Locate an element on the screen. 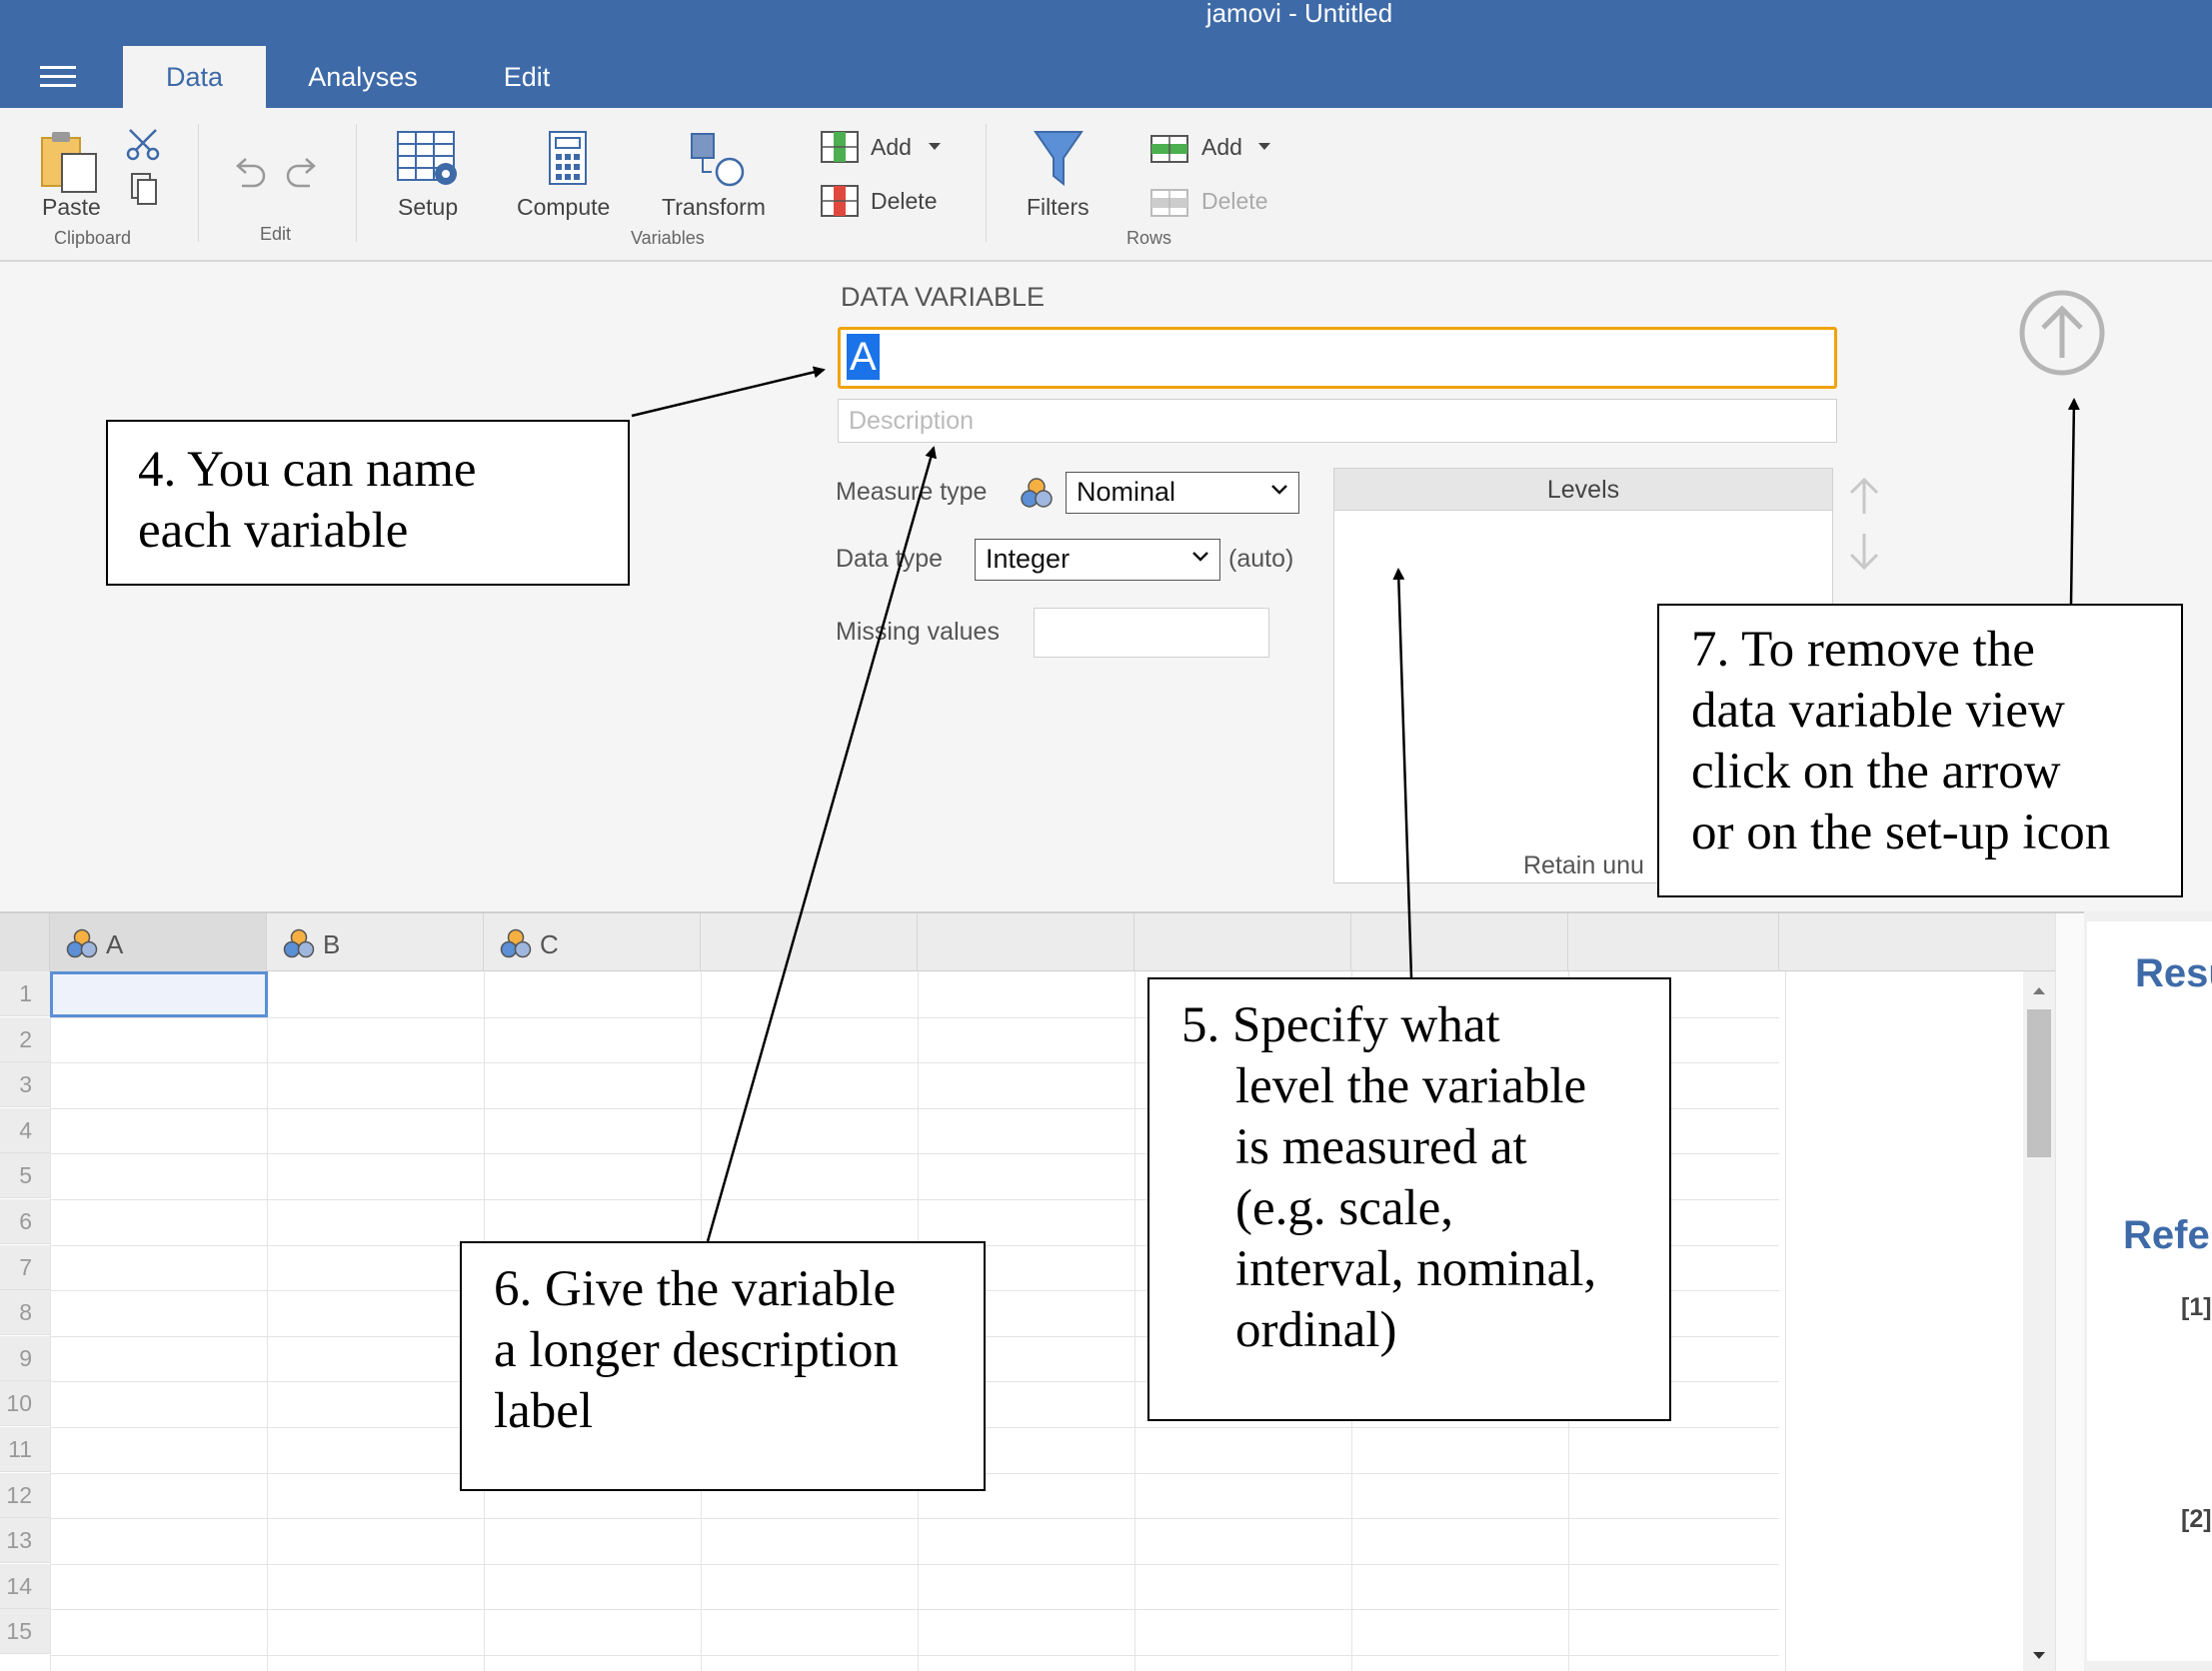 The image size is (2212, 1671). row-number: 9 is located at coordinates (25, 1358).